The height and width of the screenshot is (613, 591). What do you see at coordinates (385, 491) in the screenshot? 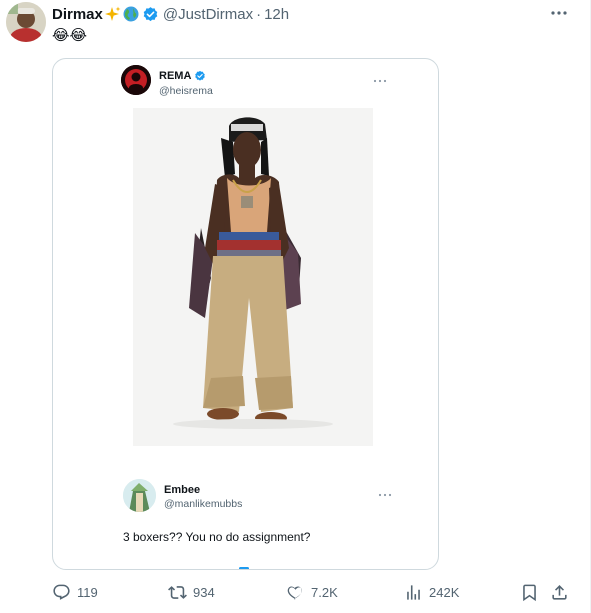
I see `reply-more-icon` at bounding box center [385, 491].